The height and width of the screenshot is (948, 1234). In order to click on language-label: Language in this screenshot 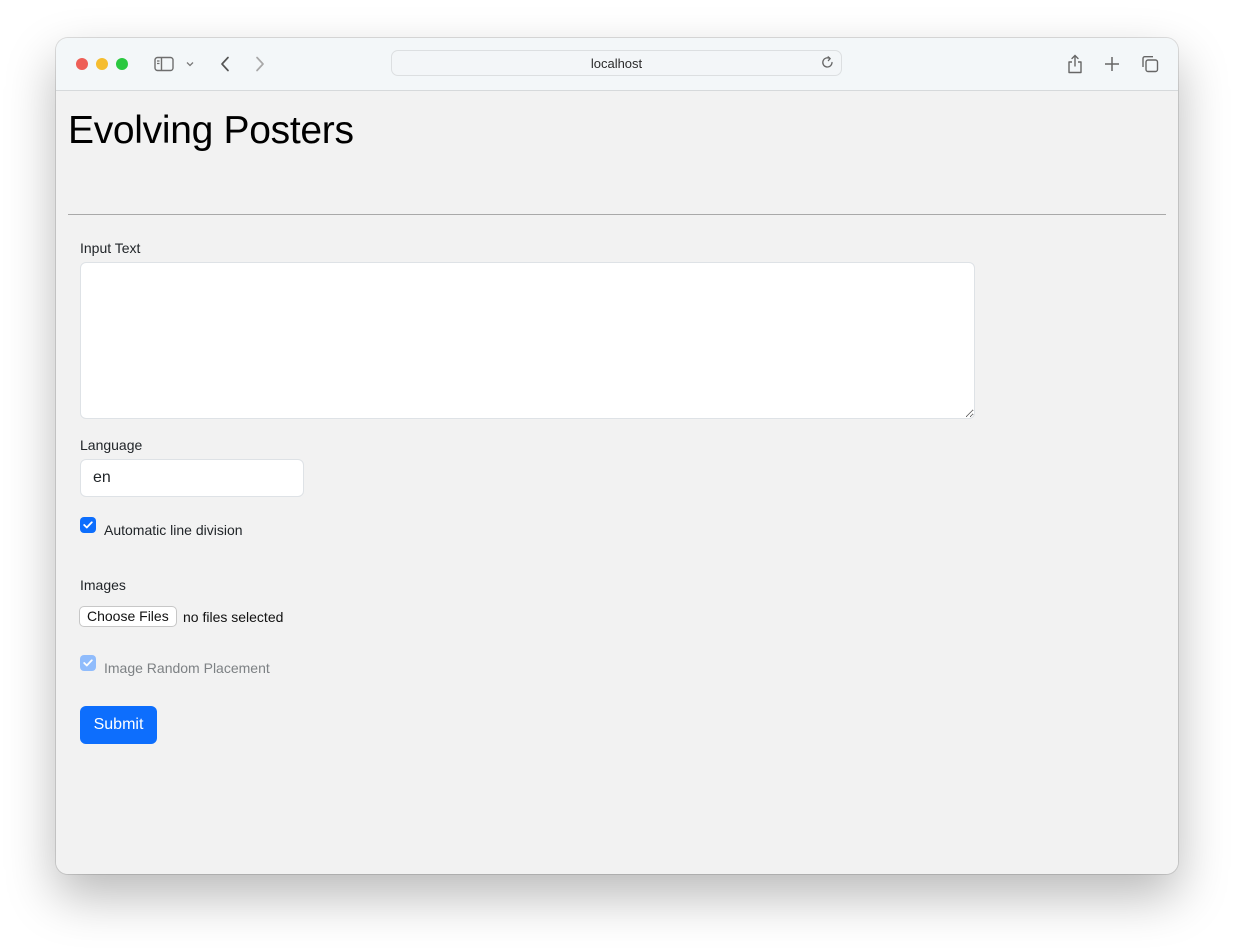, I will do `click(111, 445)`.